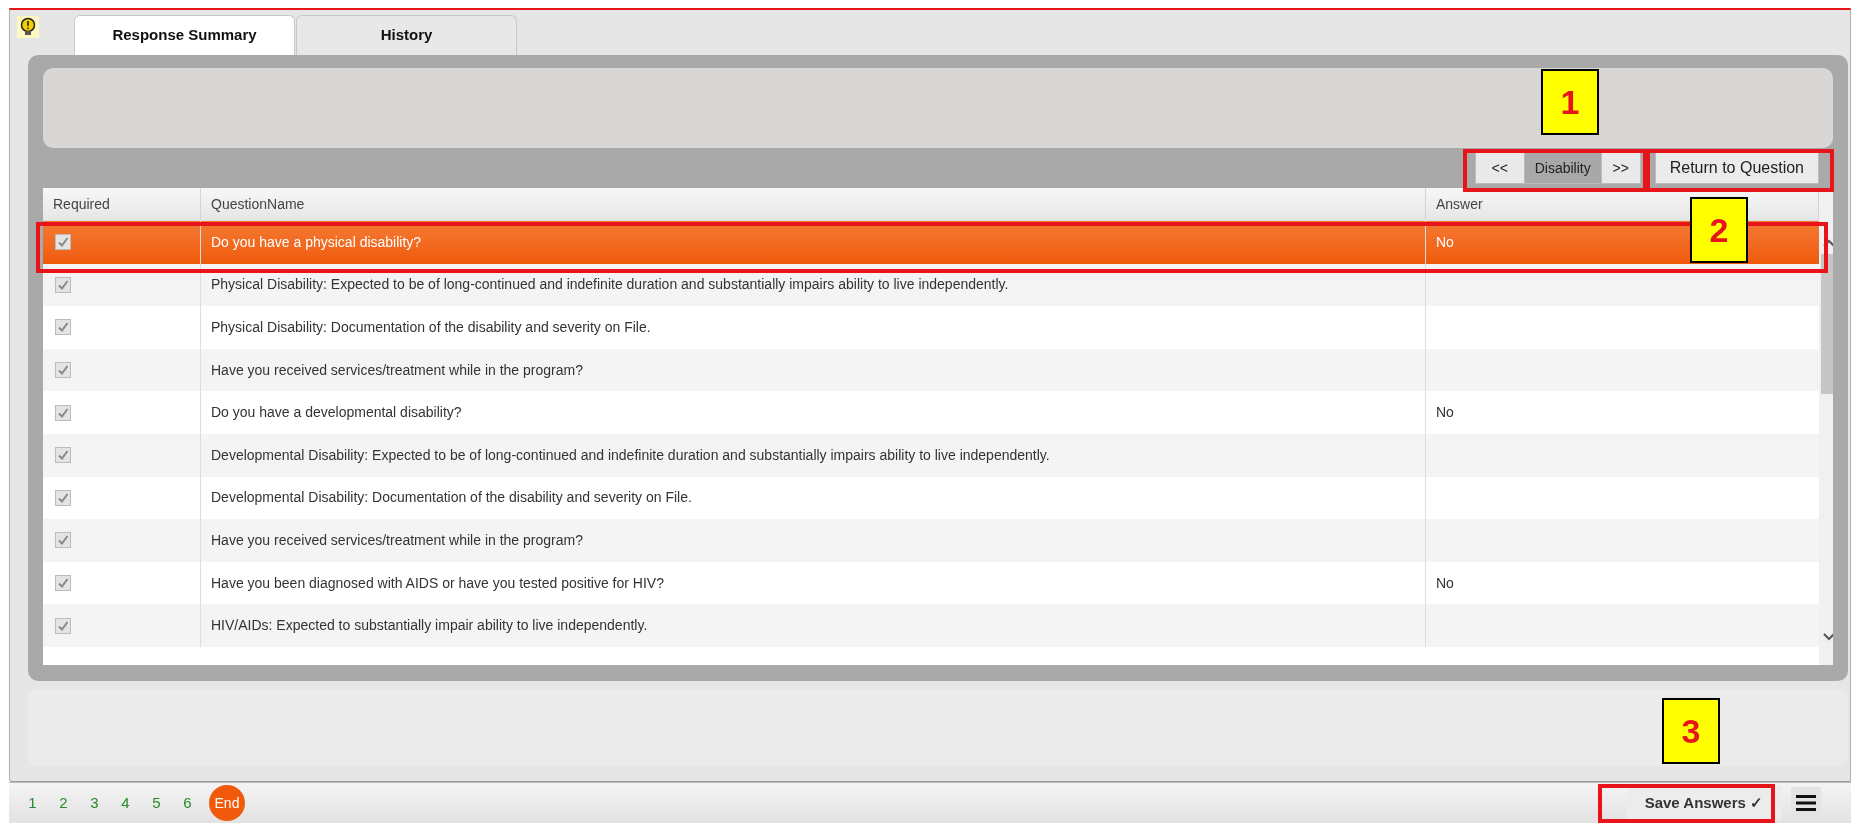  Describe the element at coordinates (610, 285) in the screenshot. I see `question-text: Physical Disability: Expected to be of long-continued and indefinite duration and substantially impairs ability to live independently.` at that location.